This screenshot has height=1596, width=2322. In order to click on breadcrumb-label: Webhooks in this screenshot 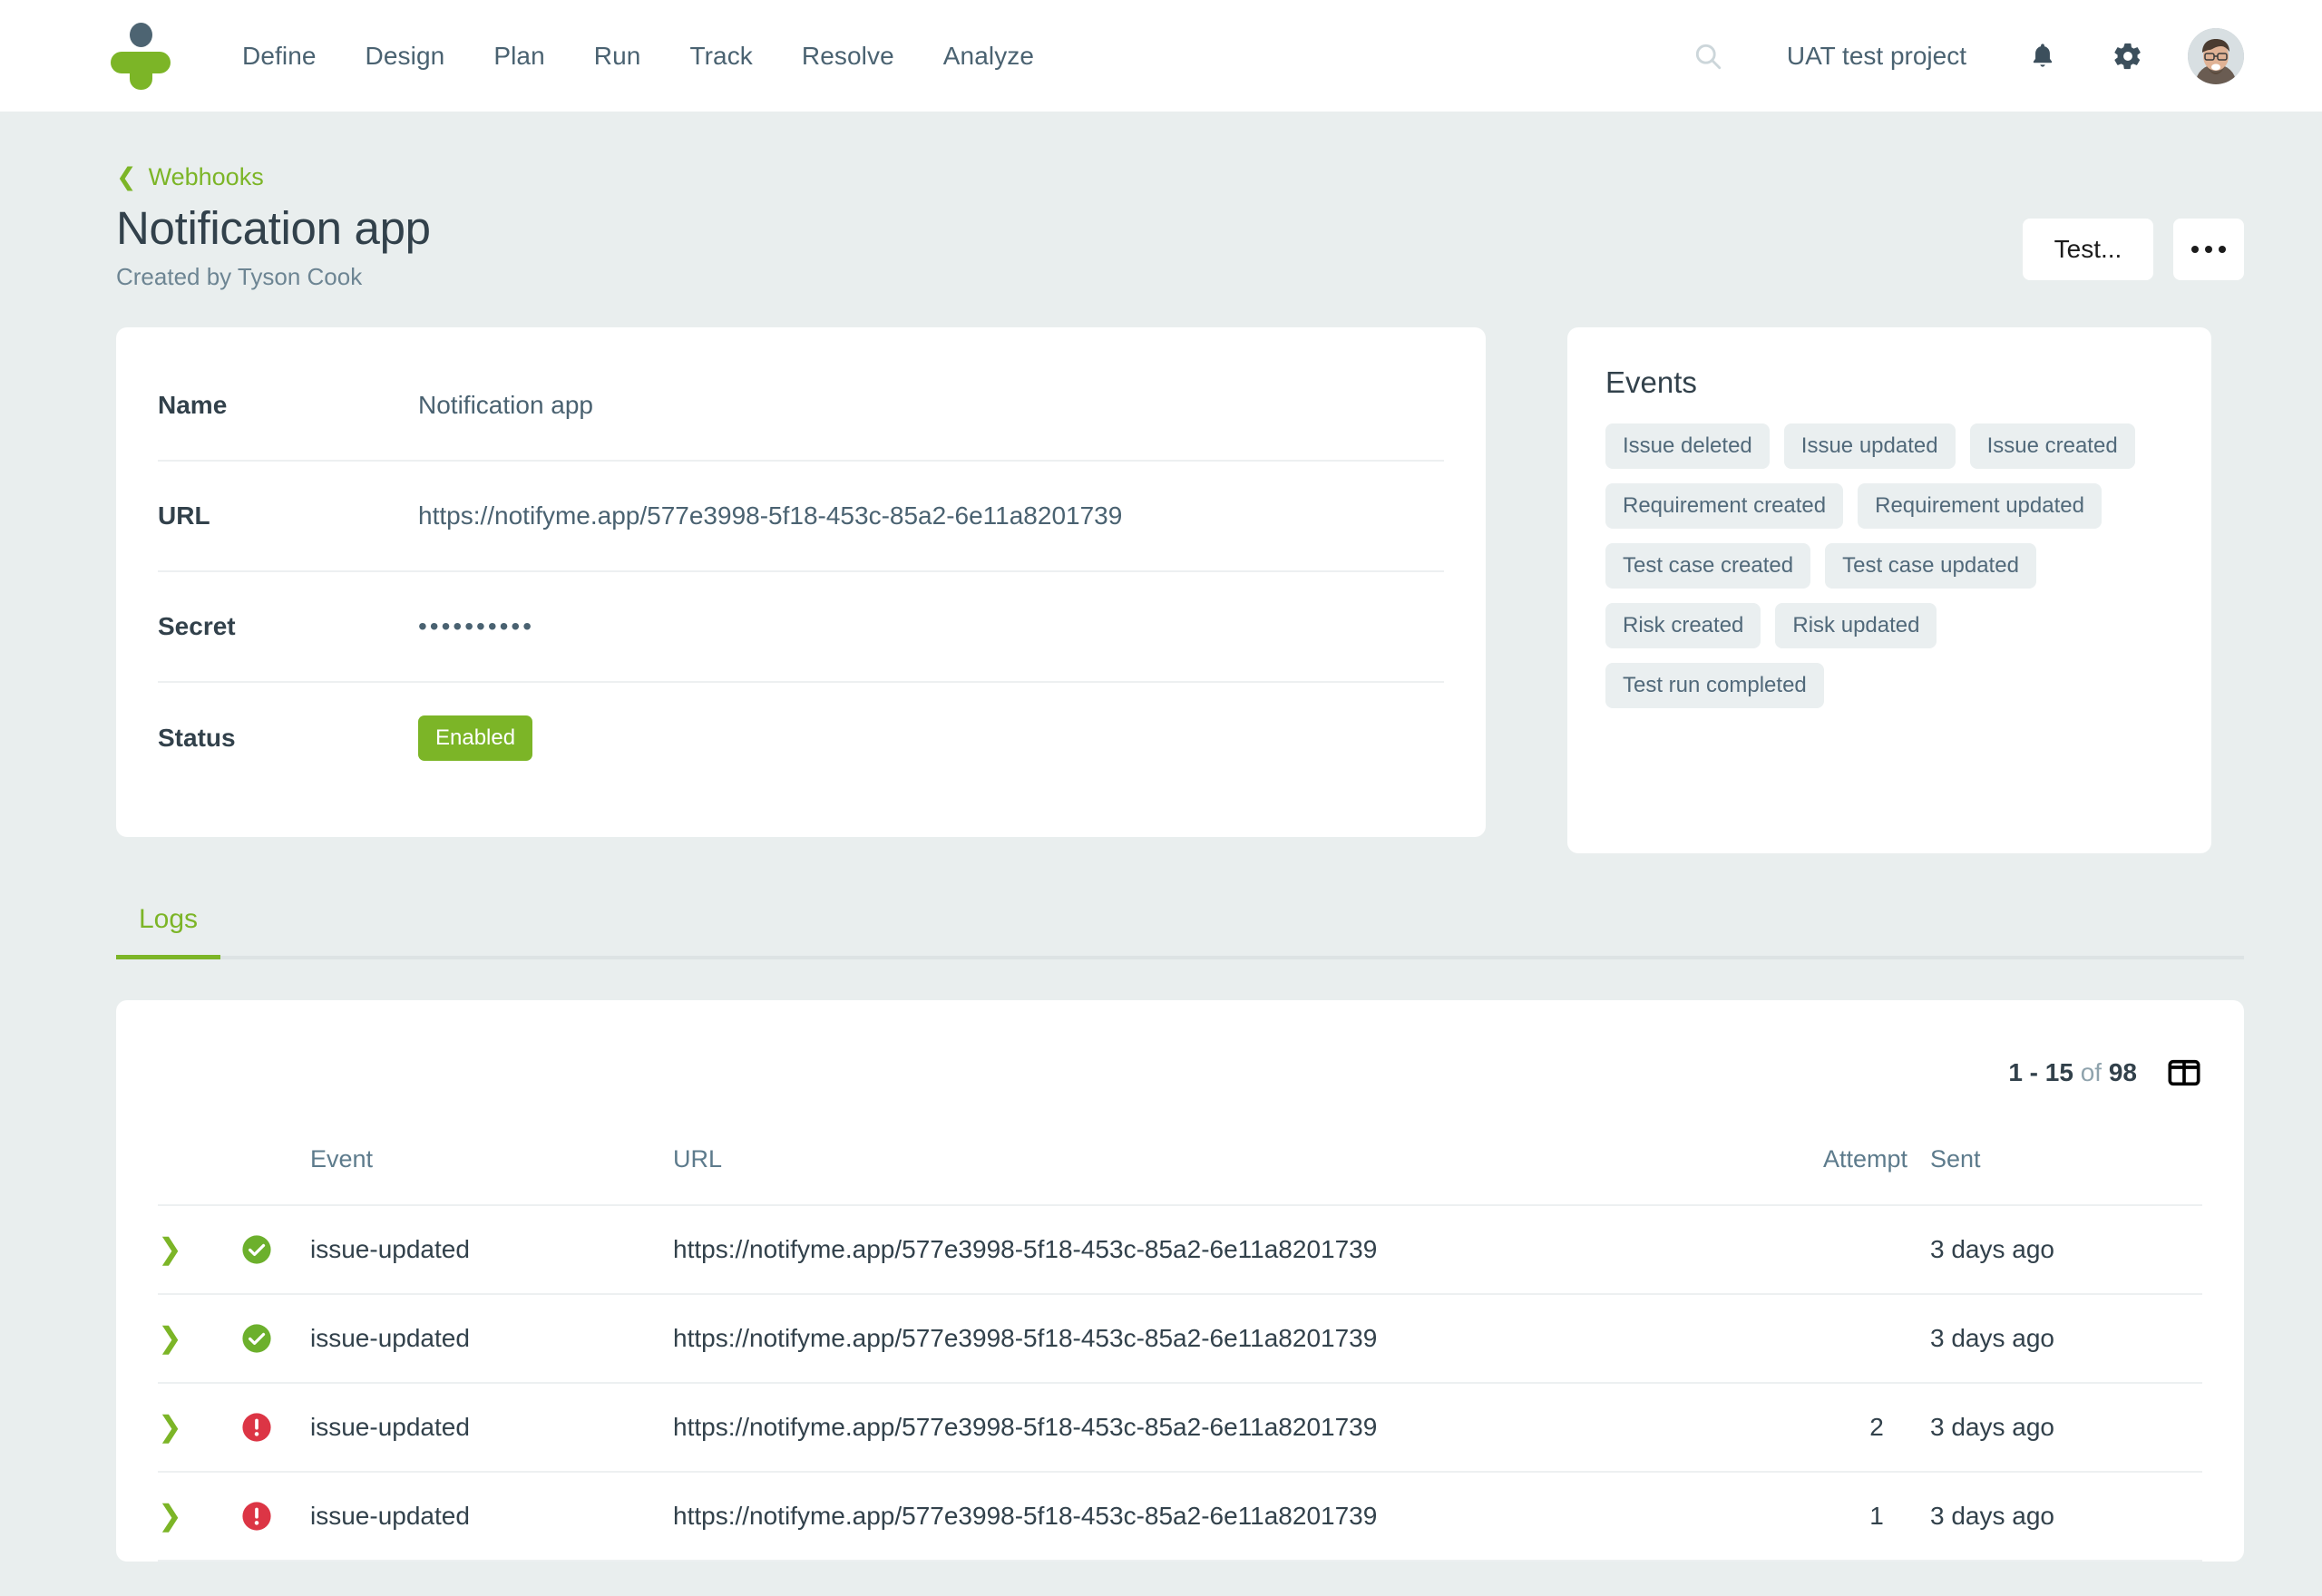, I will do `click(206, 176)`.